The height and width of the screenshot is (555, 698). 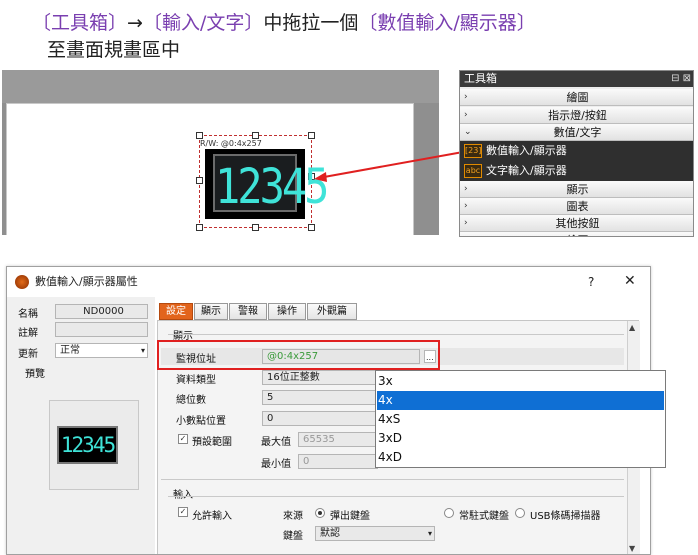 What do you see at coordinates (199, 135) in the screenshot?
I see `handle-tl` at bounding box center [199, 135].